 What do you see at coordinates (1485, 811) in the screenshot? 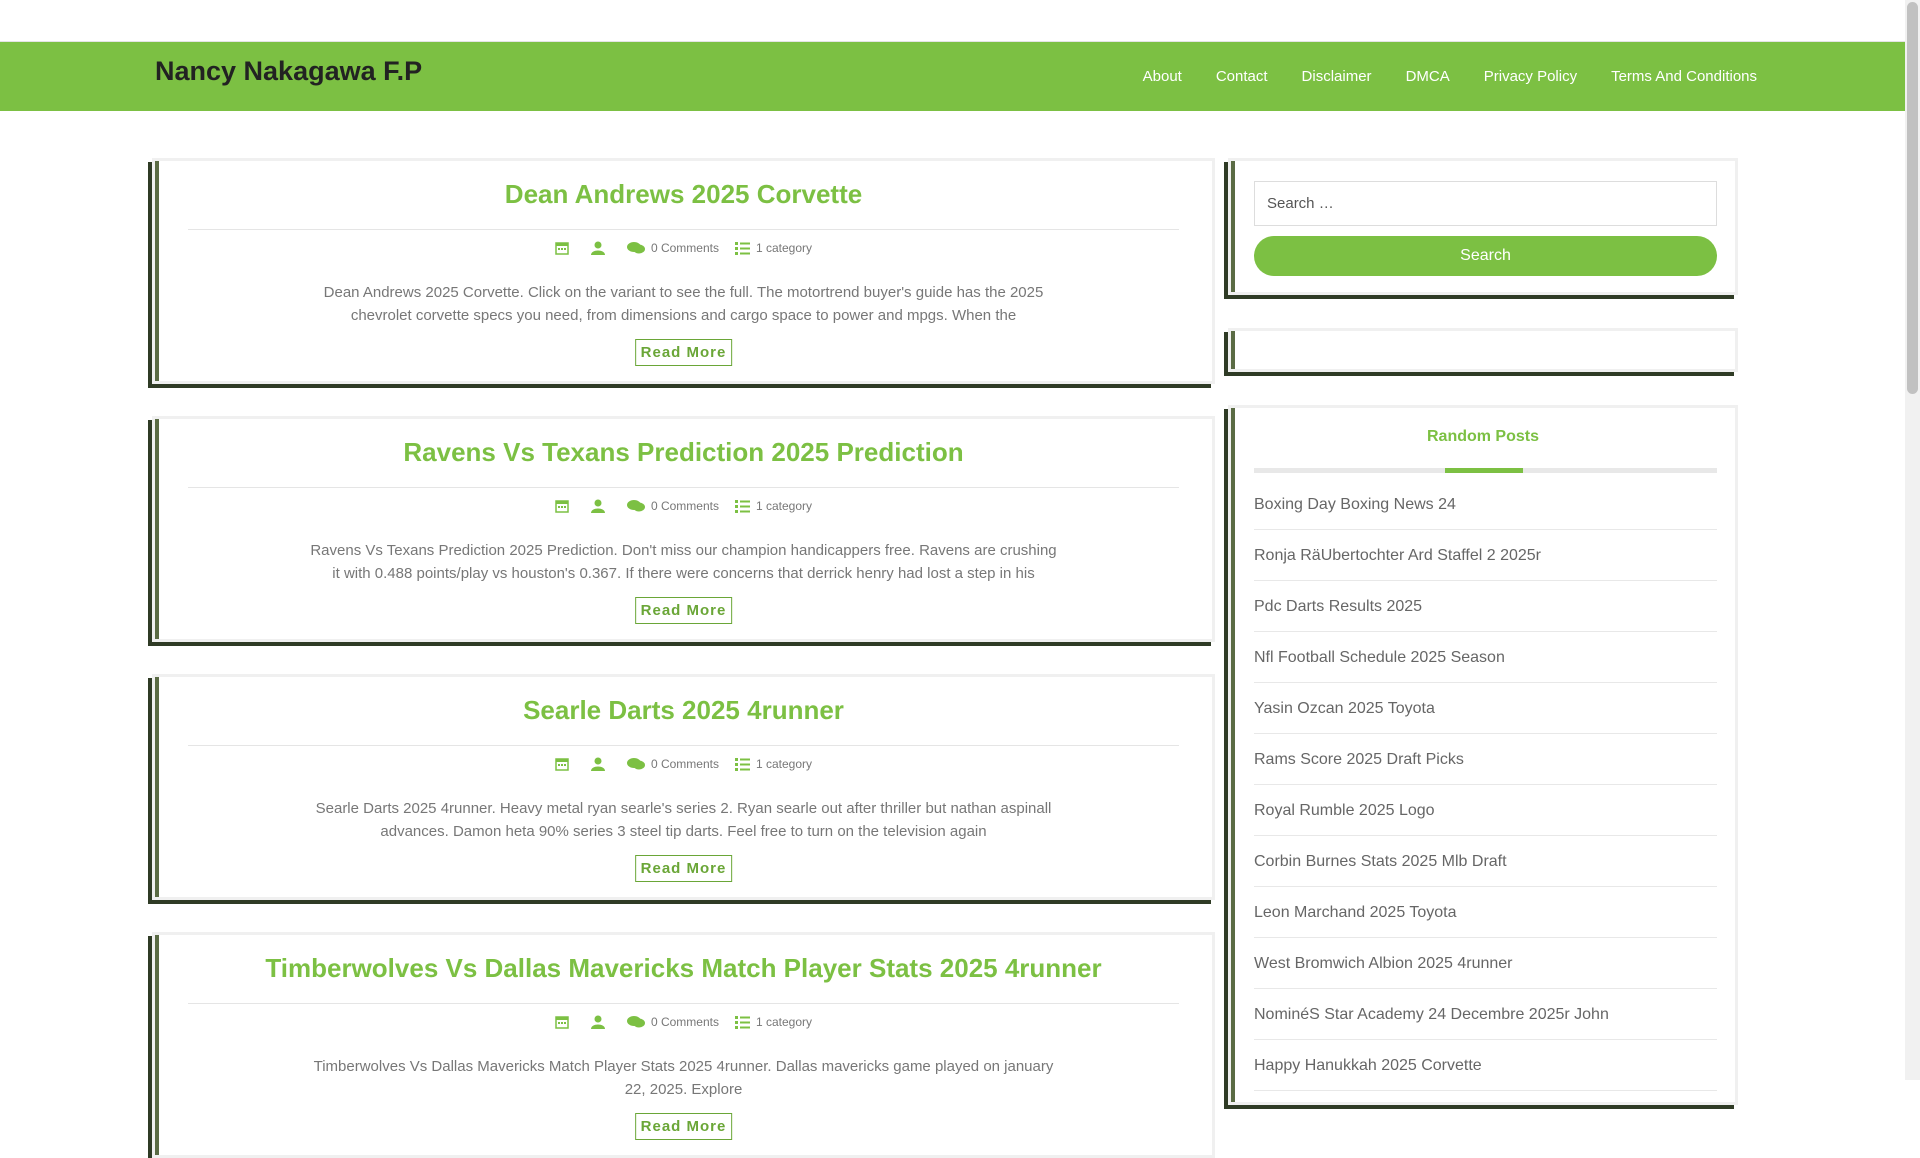
I see `list-item: Royal Rumble 2025 Logo` at bounding box center [1485, 811].